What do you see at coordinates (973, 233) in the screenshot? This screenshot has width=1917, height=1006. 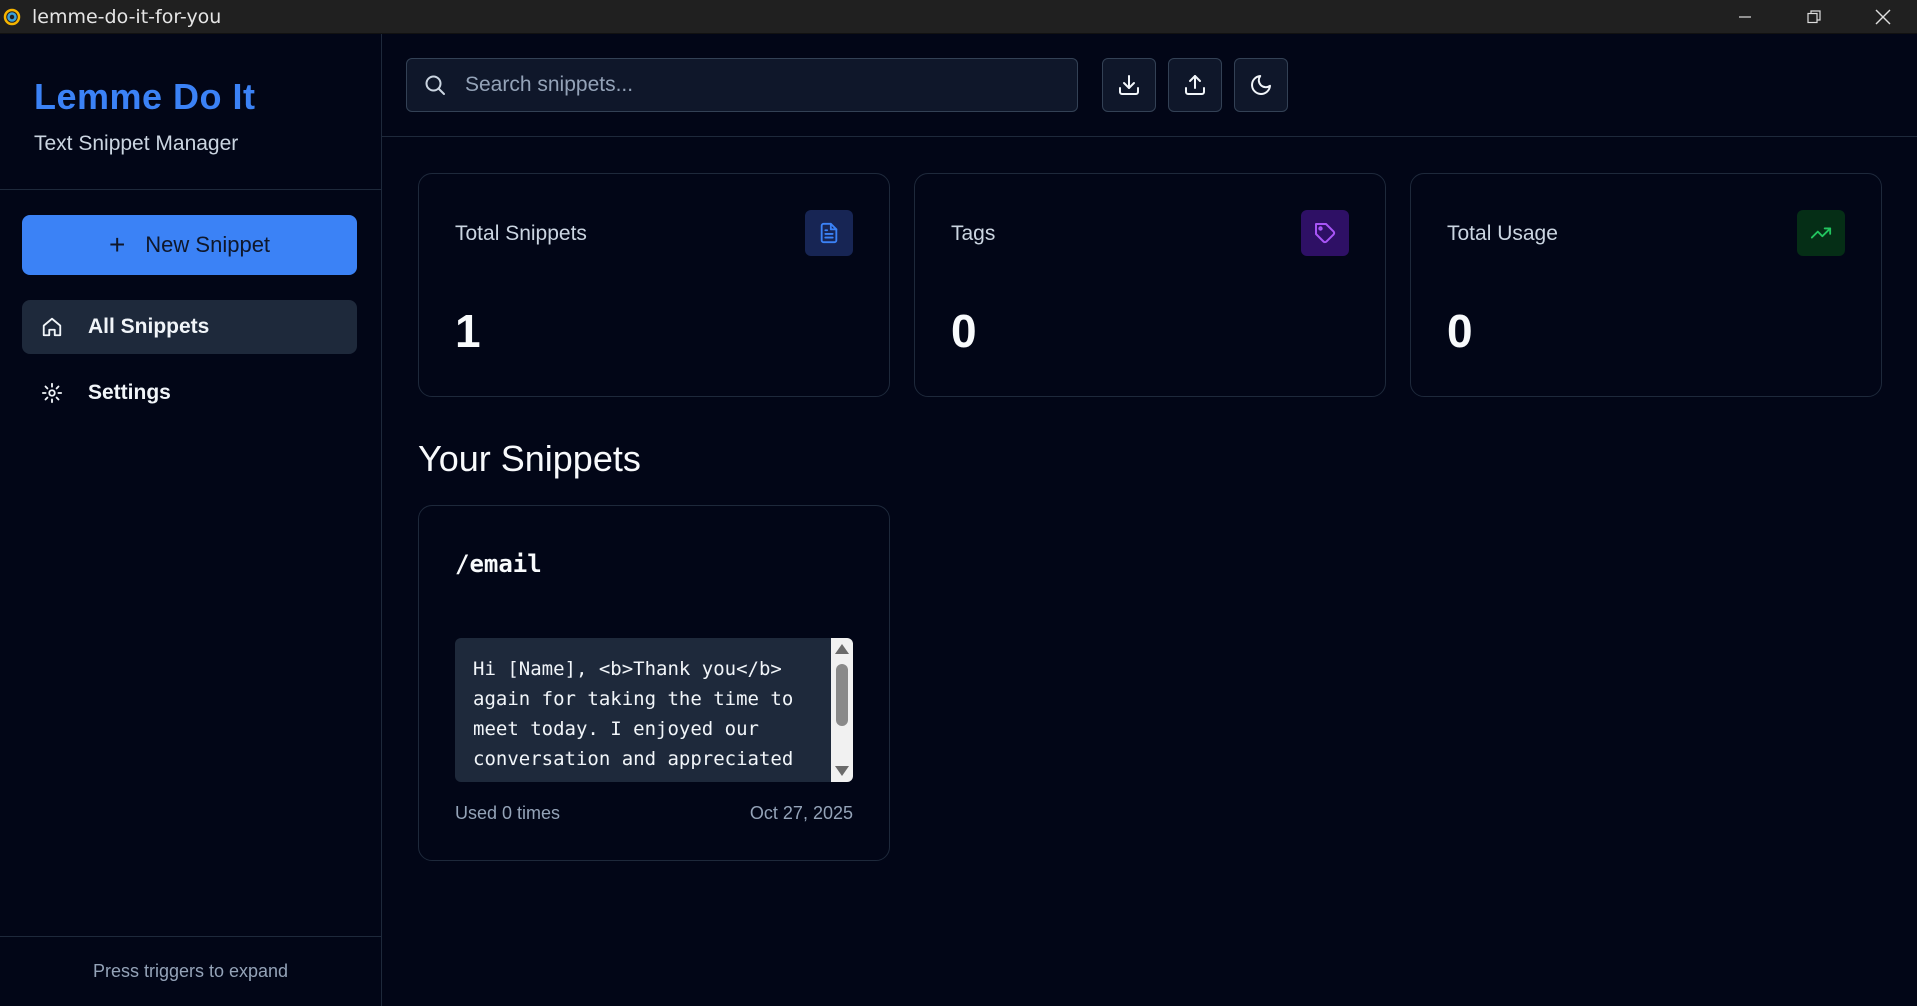 I see `stat-label: Tags` at bounding box center [973, 233].